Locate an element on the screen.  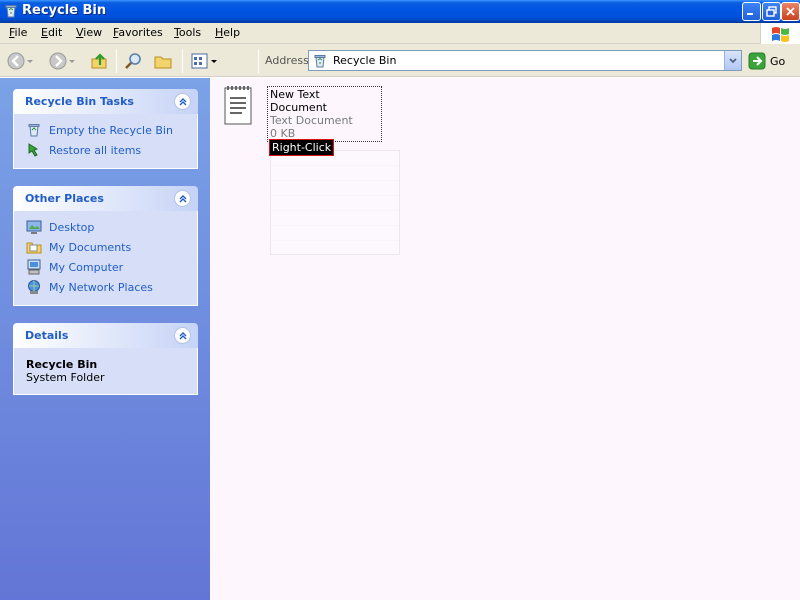
panel-body: Recycle Bin System Folder is located at coordinates (105, 371).